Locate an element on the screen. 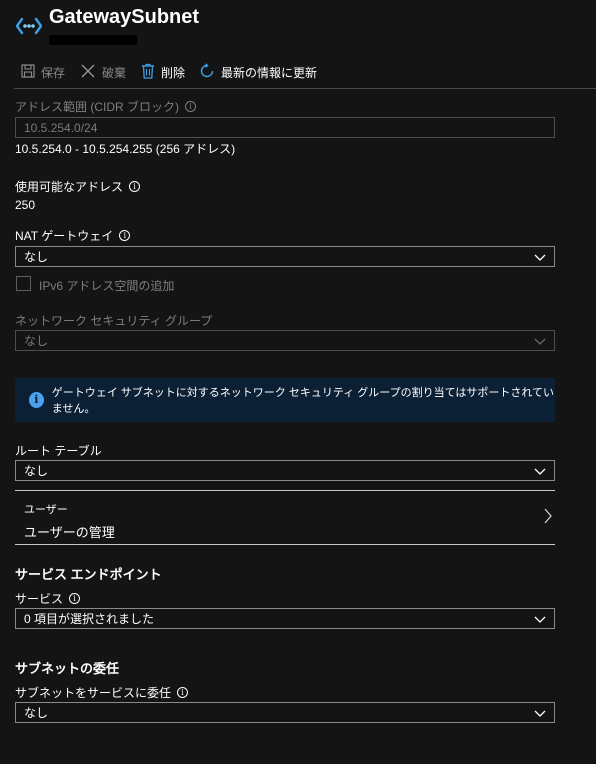 The image size is (596, 764). delegation-dropdown: なし is located at coordinates (285, 712).